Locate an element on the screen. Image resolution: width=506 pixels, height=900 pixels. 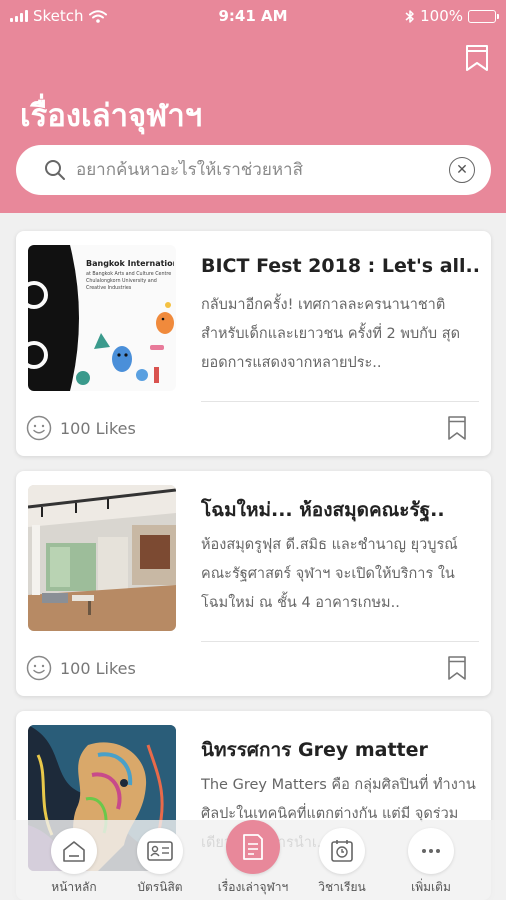
id-card-icon is located at coordinates (160, 851).